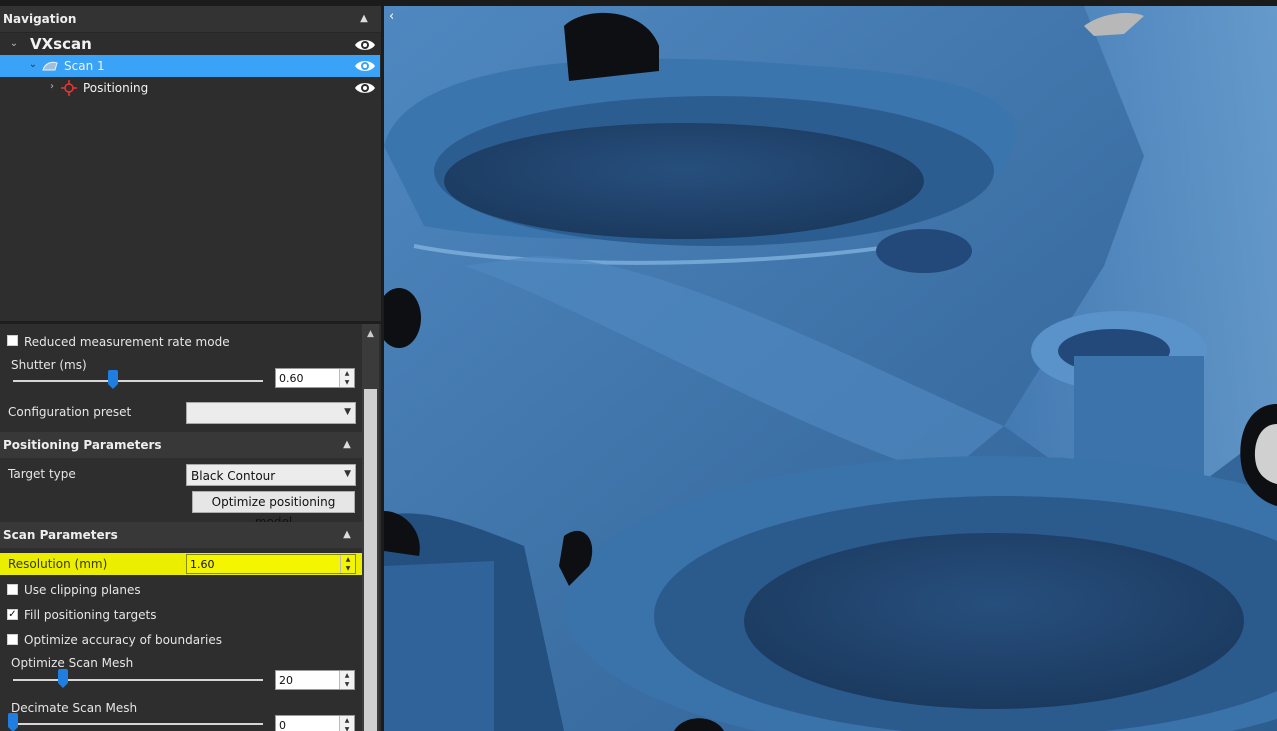  Describe the element at coordinates (60, 535) in the screenshot. I see `section-title: Scan Parameters` at that location.